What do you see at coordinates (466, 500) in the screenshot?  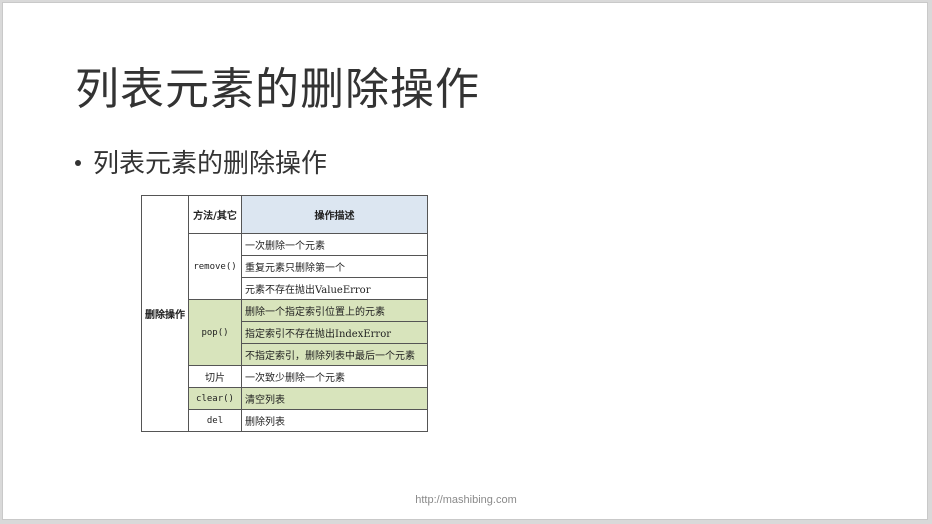 I see `footer-url: http://mashibing.com` at bounding box center [466, 500].